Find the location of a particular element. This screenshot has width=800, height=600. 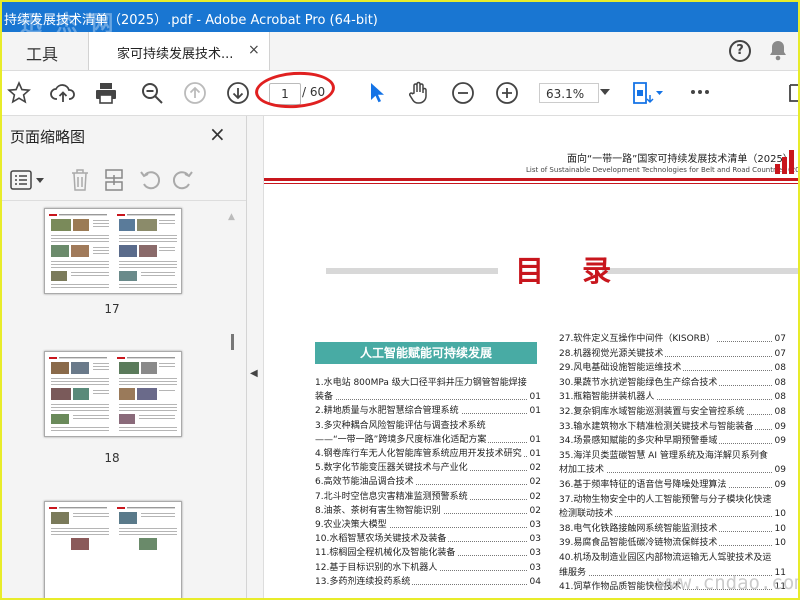

toc-entry: 1.水电站 800MPa 级大口径平斜井压力钢管智能焊接 is located at coordinates (428, 383).